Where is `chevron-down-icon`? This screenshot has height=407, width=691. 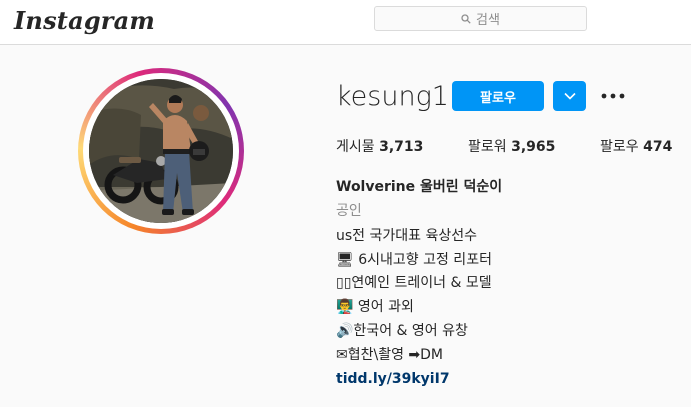
chevron-down-icon is located at coordinates (569, 96).